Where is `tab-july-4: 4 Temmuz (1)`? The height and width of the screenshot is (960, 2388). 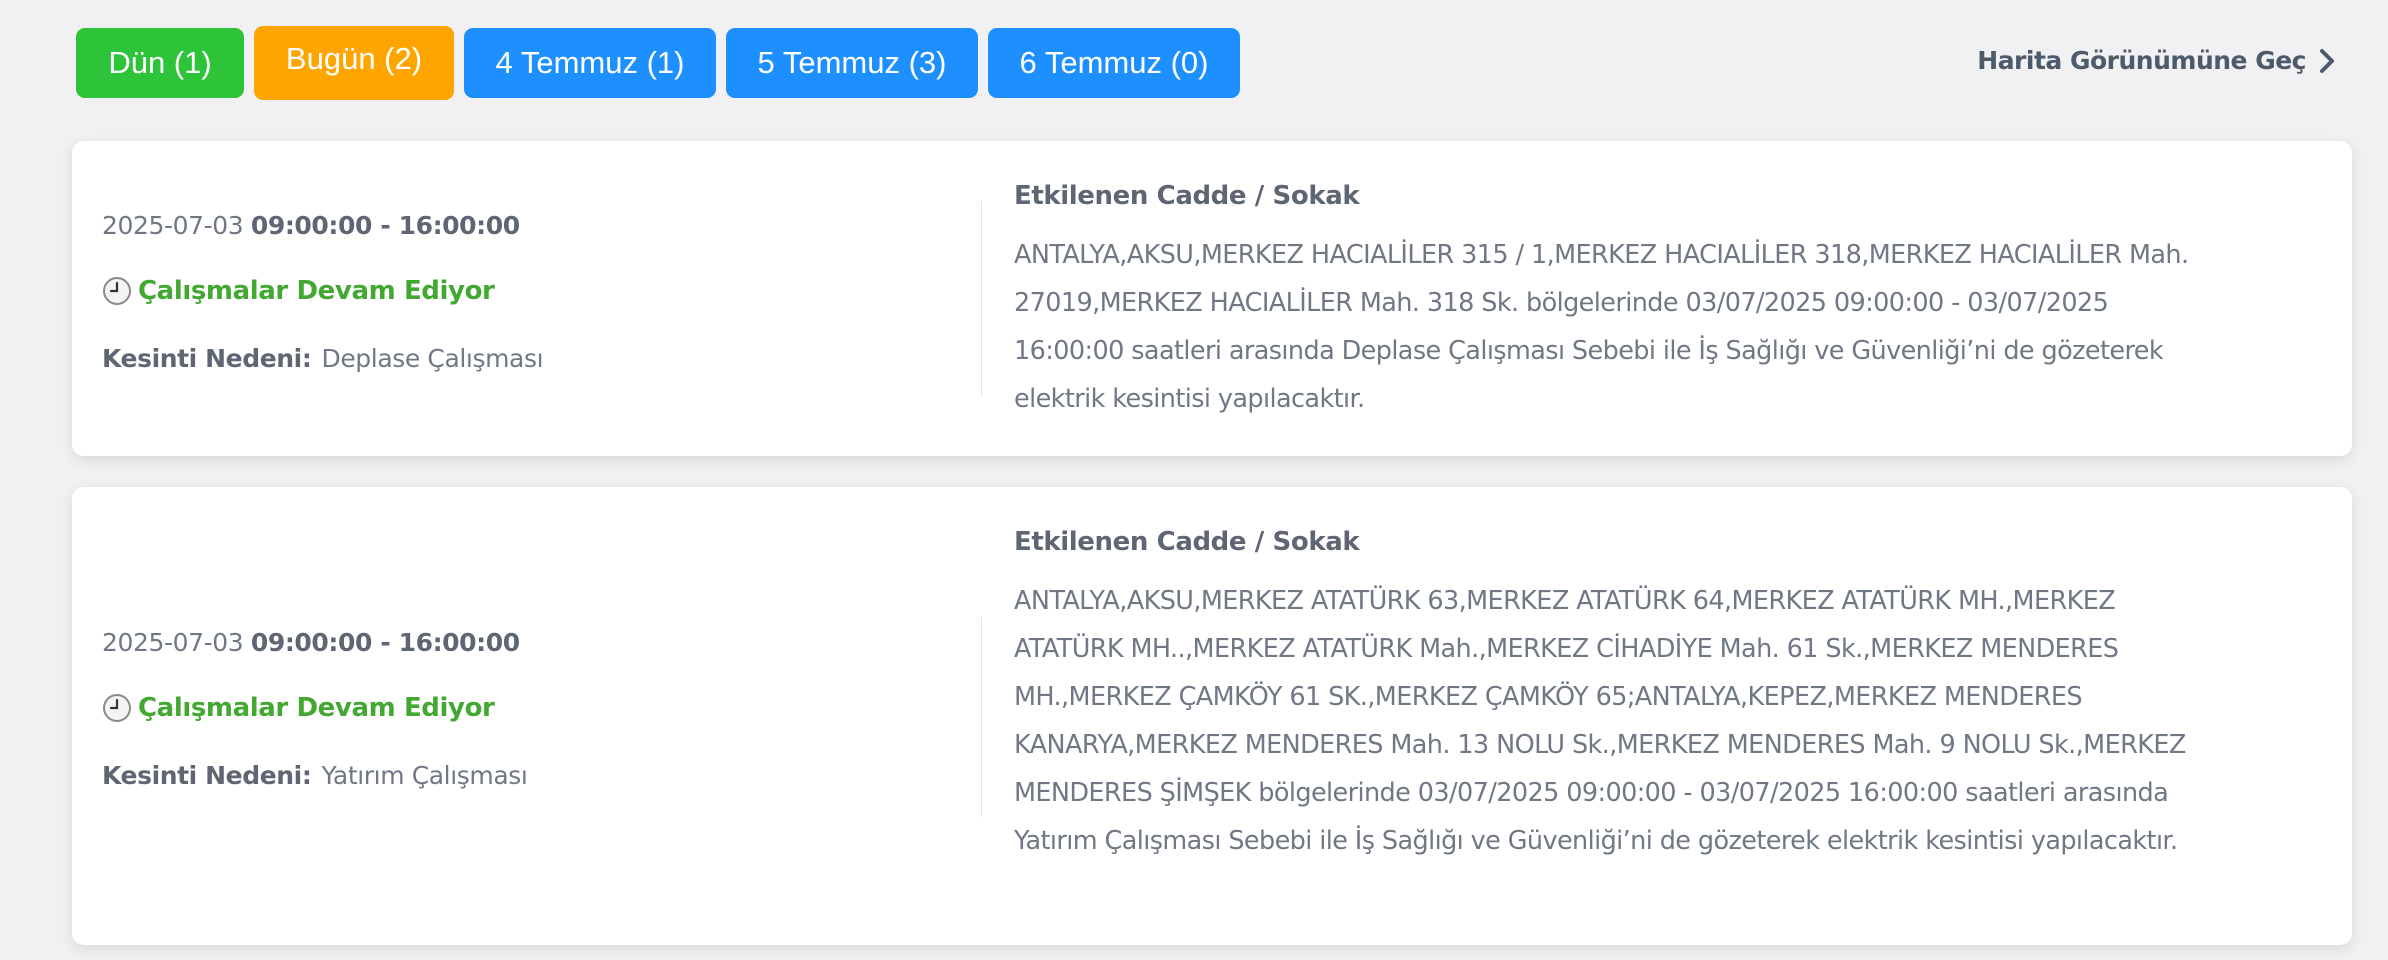 tab-july-4: 4 Temmuz (1) is located at coordinates (590, 63).